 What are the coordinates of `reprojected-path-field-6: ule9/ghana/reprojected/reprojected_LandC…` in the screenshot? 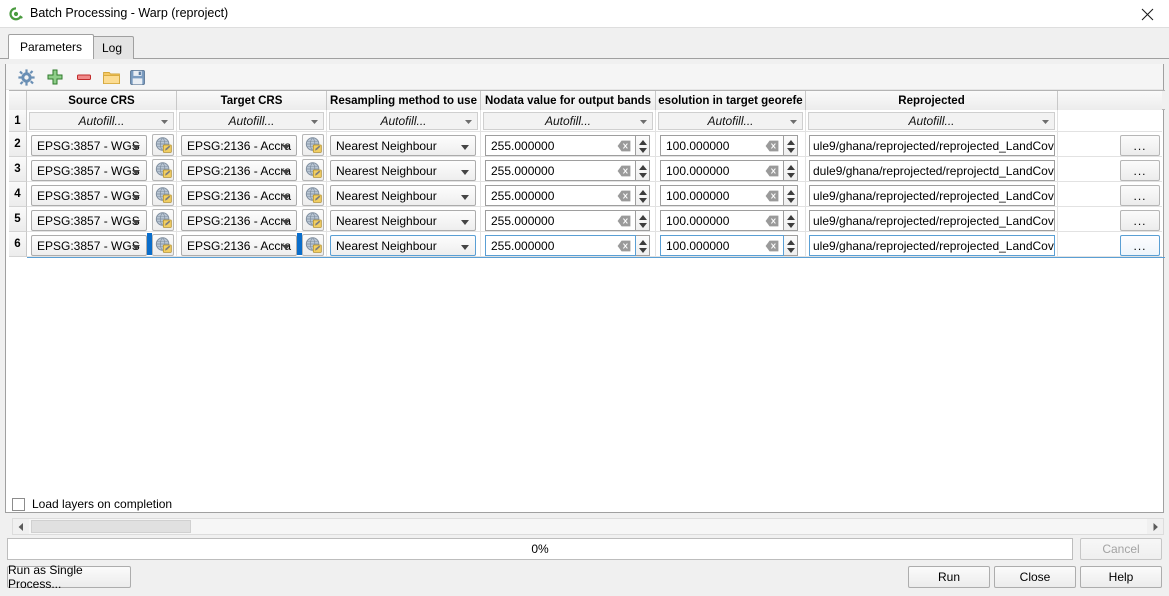 It's located at (932, 245).